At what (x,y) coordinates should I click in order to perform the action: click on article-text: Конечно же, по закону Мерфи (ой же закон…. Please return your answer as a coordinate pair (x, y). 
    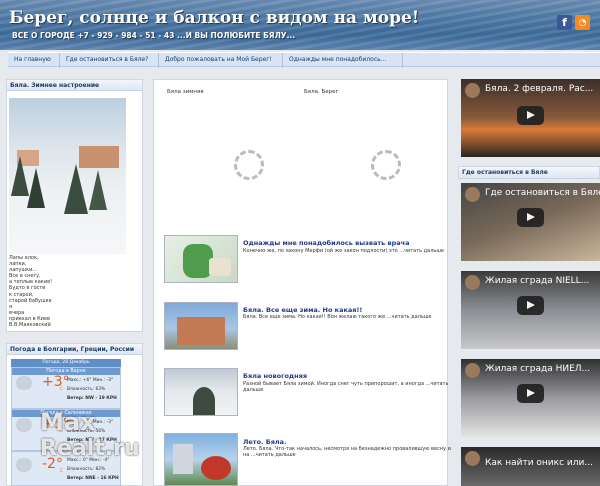
    Looking at the image, I should click on (343, 251).